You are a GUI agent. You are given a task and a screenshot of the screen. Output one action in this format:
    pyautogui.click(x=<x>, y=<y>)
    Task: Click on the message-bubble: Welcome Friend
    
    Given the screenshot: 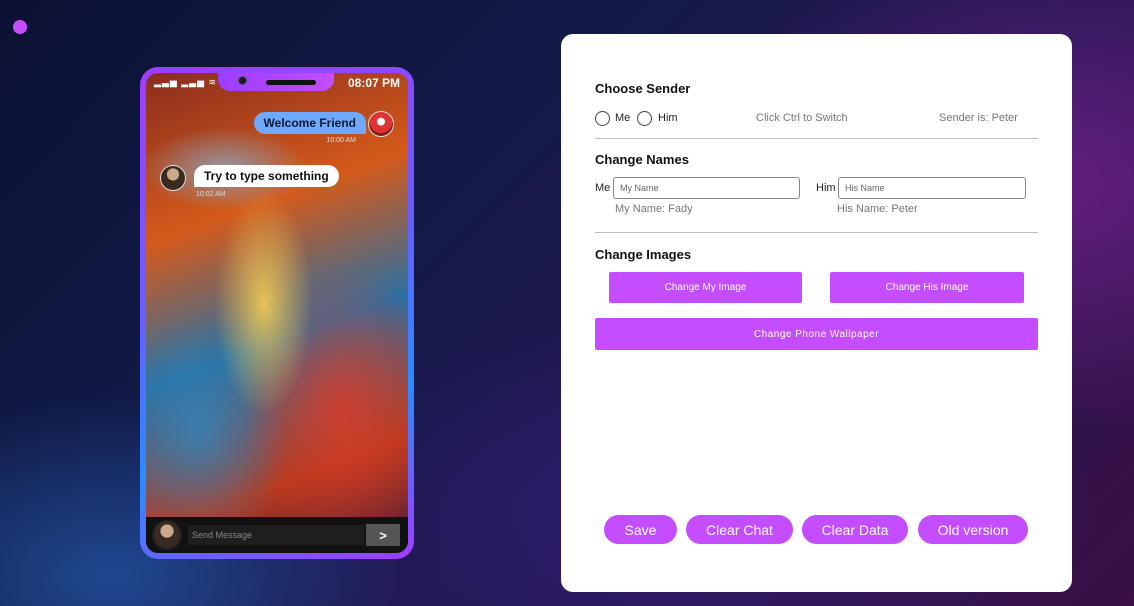 What is the action you would take?
    pyautogui.click(x=309, y=123)
    